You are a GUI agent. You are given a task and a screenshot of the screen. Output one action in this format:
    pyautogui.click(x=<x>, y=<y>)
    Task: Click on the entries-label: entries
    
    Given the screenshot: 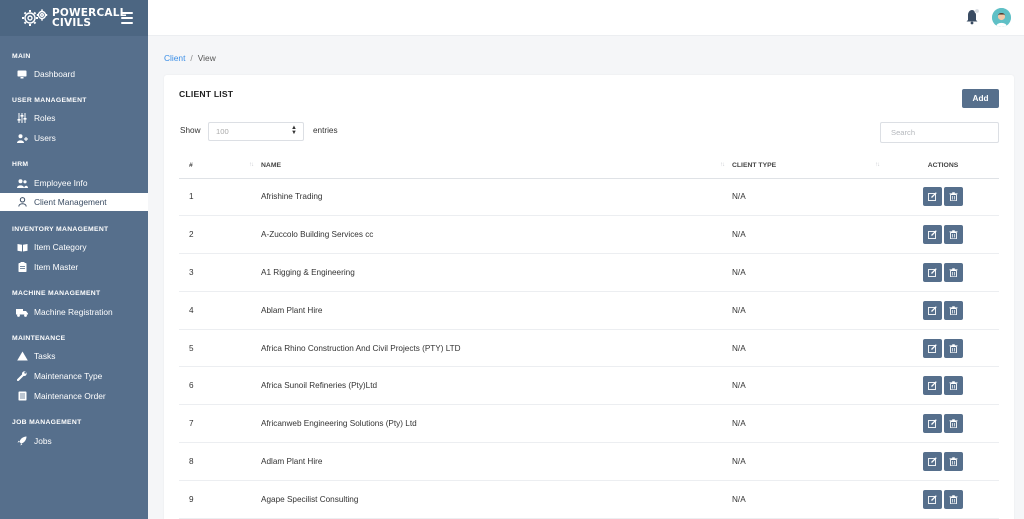 What is the action you would take?
    pyautogui.click(x=325, y=130)
    